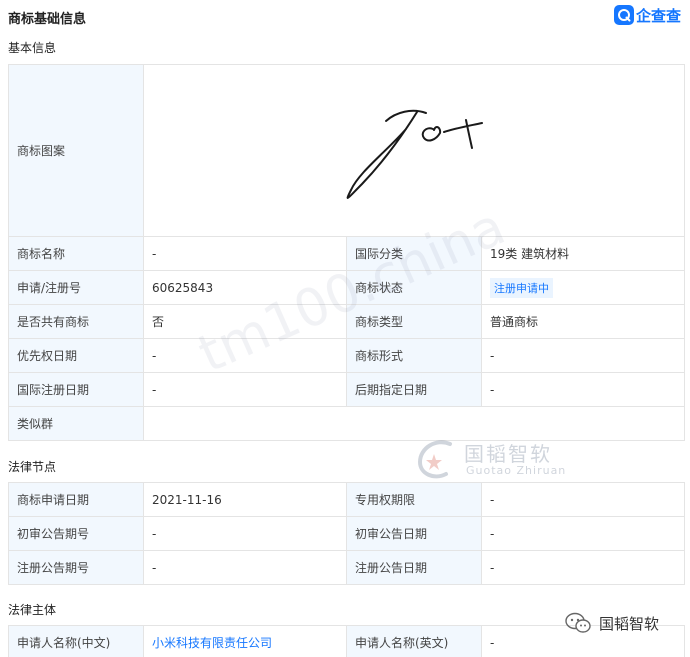  Describe the element at coordinates (32, 48) in the screenshot. I see `basic-info-section-title: 基本信息` at that location.